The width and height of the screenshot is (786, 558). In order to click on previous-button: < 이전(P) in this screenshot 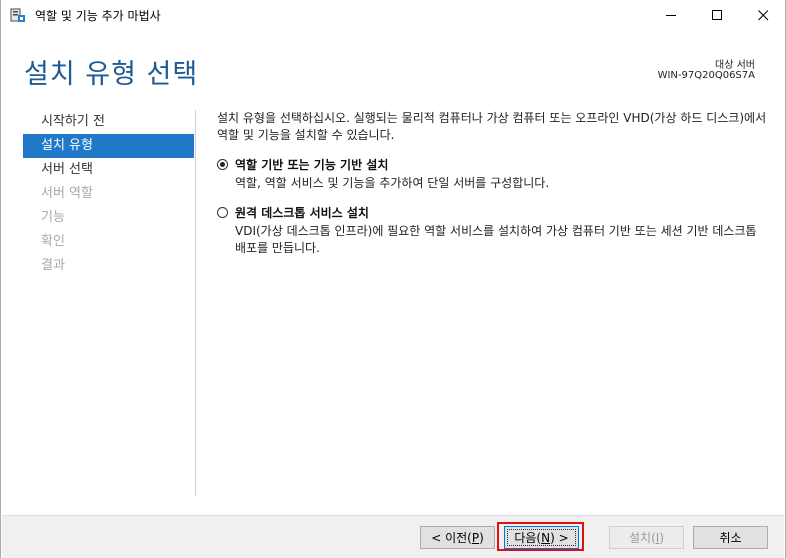, I will do `click(457, 537)`.